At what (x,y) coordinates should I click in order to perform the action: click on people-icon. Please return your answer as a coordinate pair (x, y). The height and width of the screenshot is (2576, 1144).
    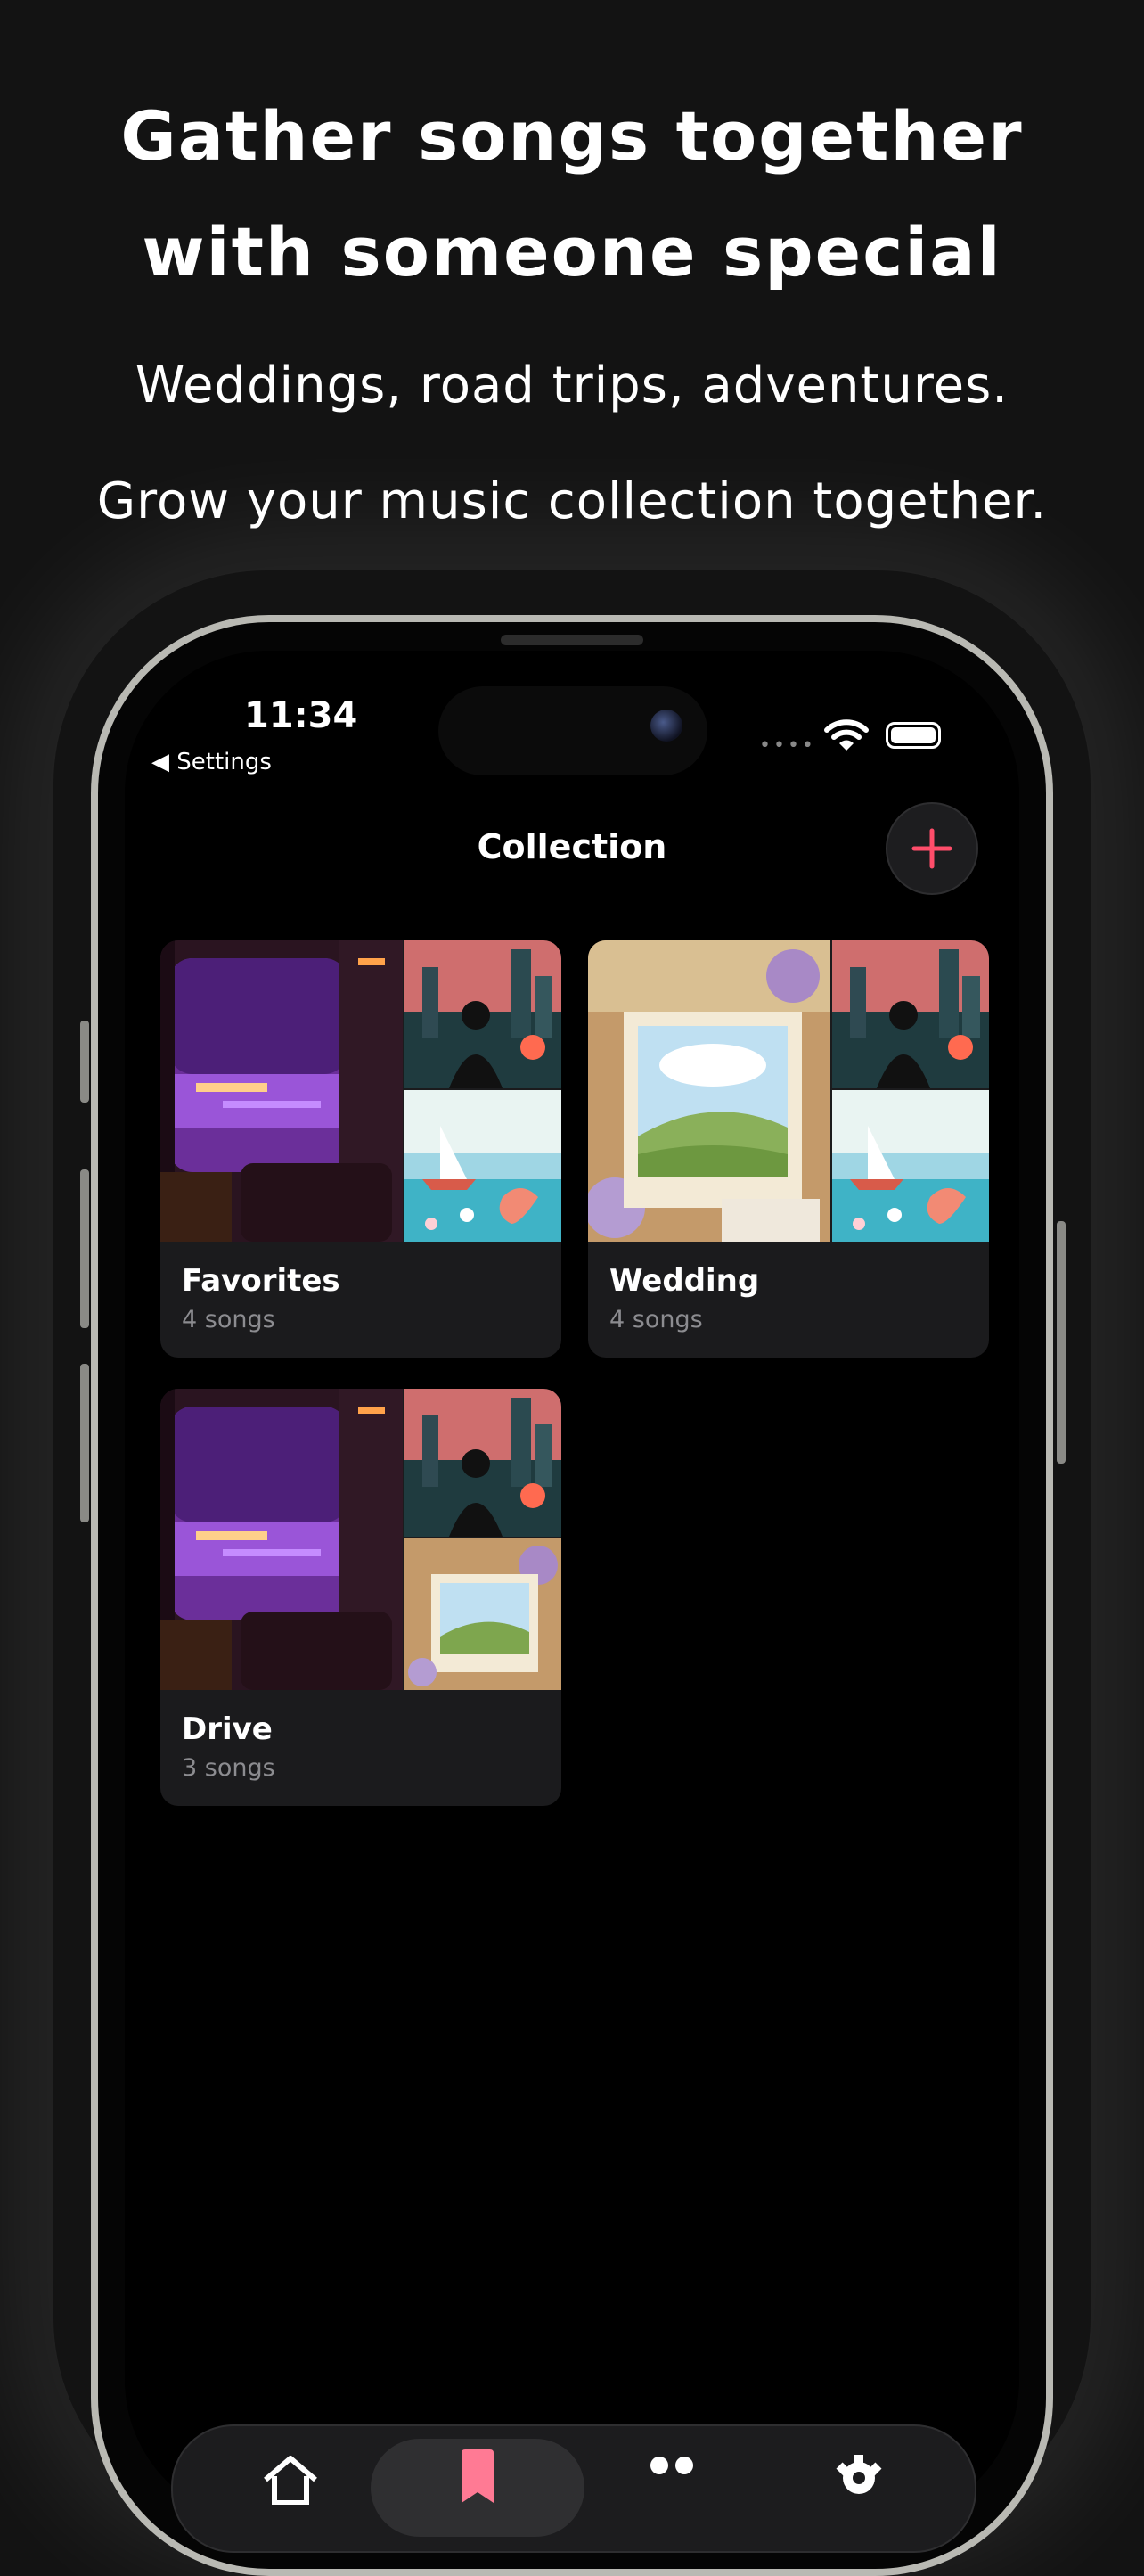
    Looking at the image, I should click on (672, 2471).